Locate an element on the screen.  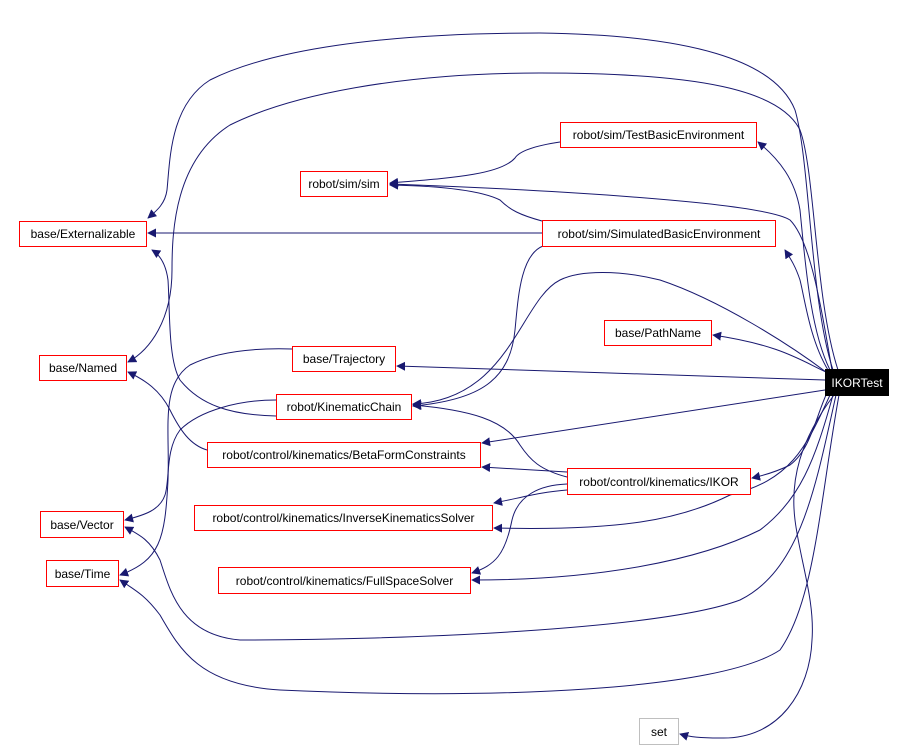
node-label: robot/sim/SimulatedBasicEnvironment is located at coordinates (659, 233).